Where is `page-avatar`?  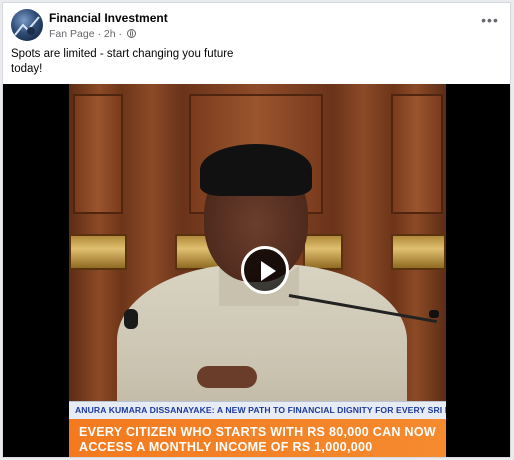 page-avatar is located at coordinates (27, 25).